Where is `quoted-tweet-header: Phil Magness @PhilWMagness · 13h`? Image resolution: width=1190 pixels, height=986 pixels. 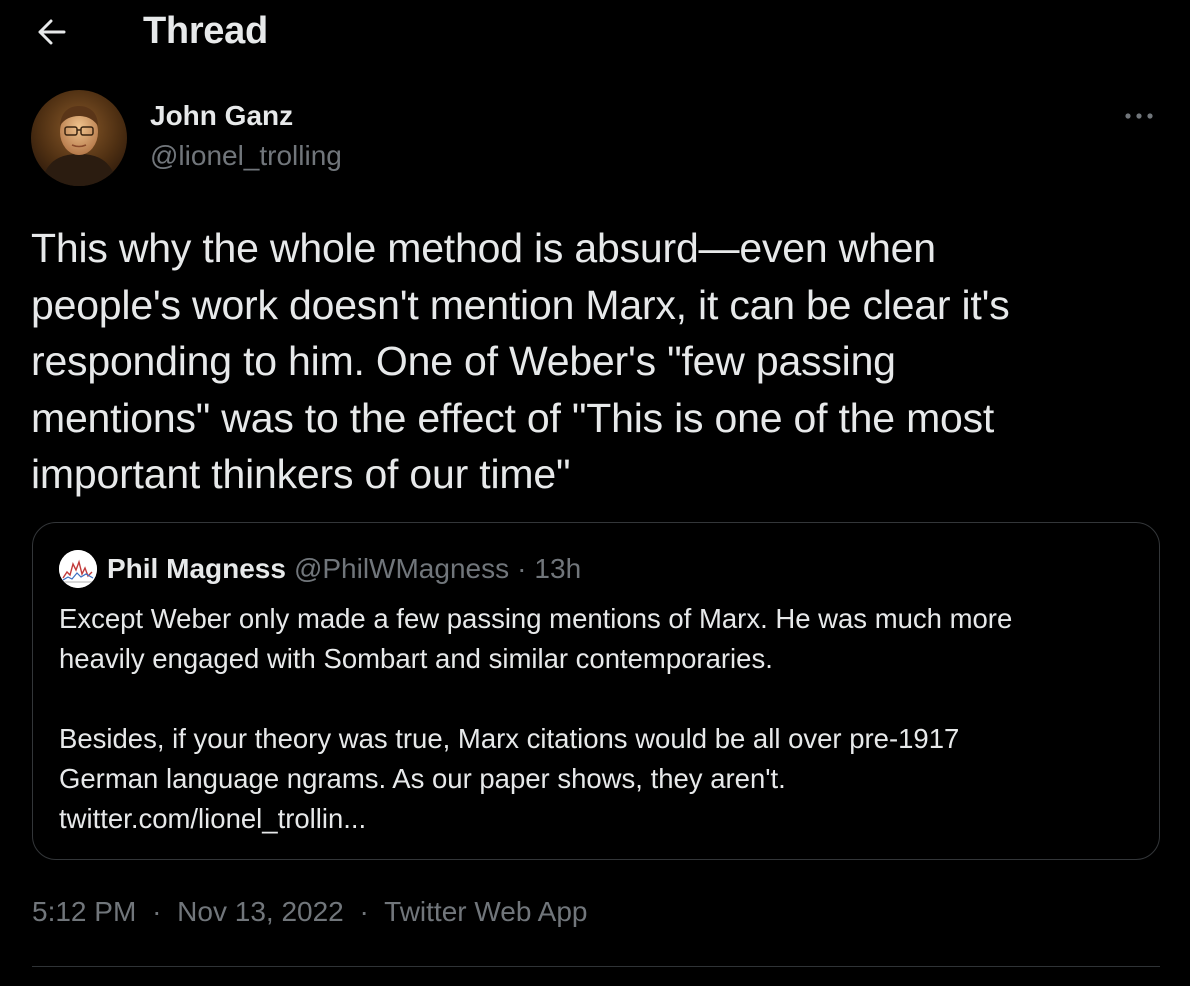
quoted-tweet-header: Phil Magness @PhilWMagness · 13h is located at coordinates (320, 569).